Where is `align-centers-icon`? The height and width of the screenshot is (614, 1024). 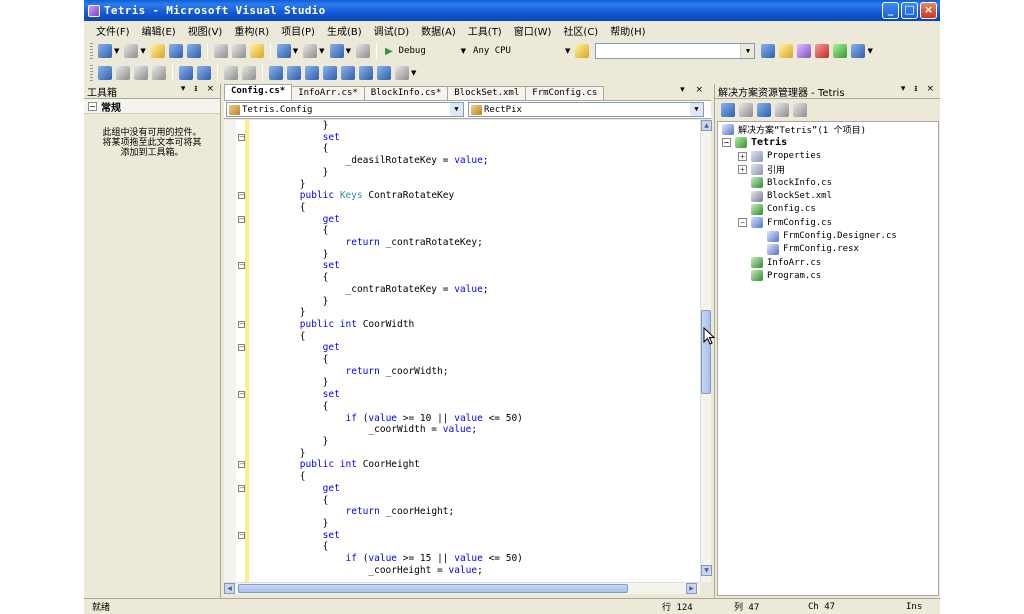 align-centers-icon is located at coordinates (141, 73).